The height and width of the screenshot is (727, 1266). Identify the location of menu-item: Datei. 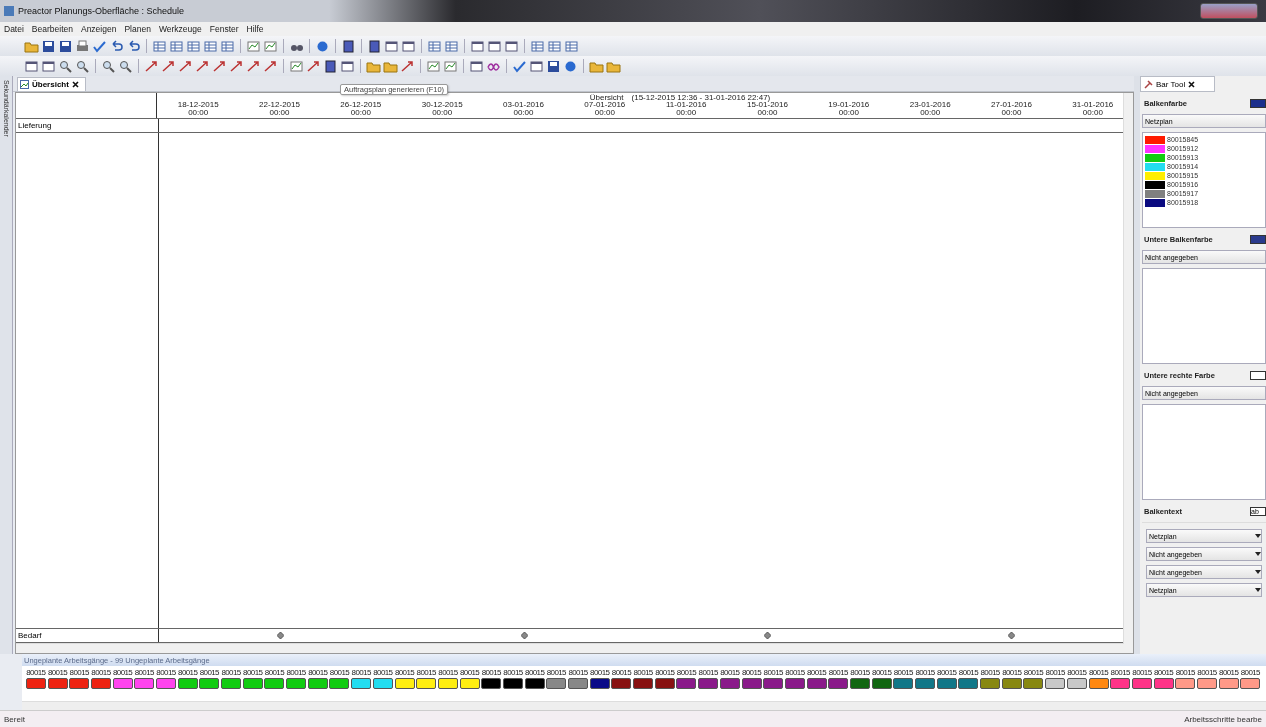
(14, 29).